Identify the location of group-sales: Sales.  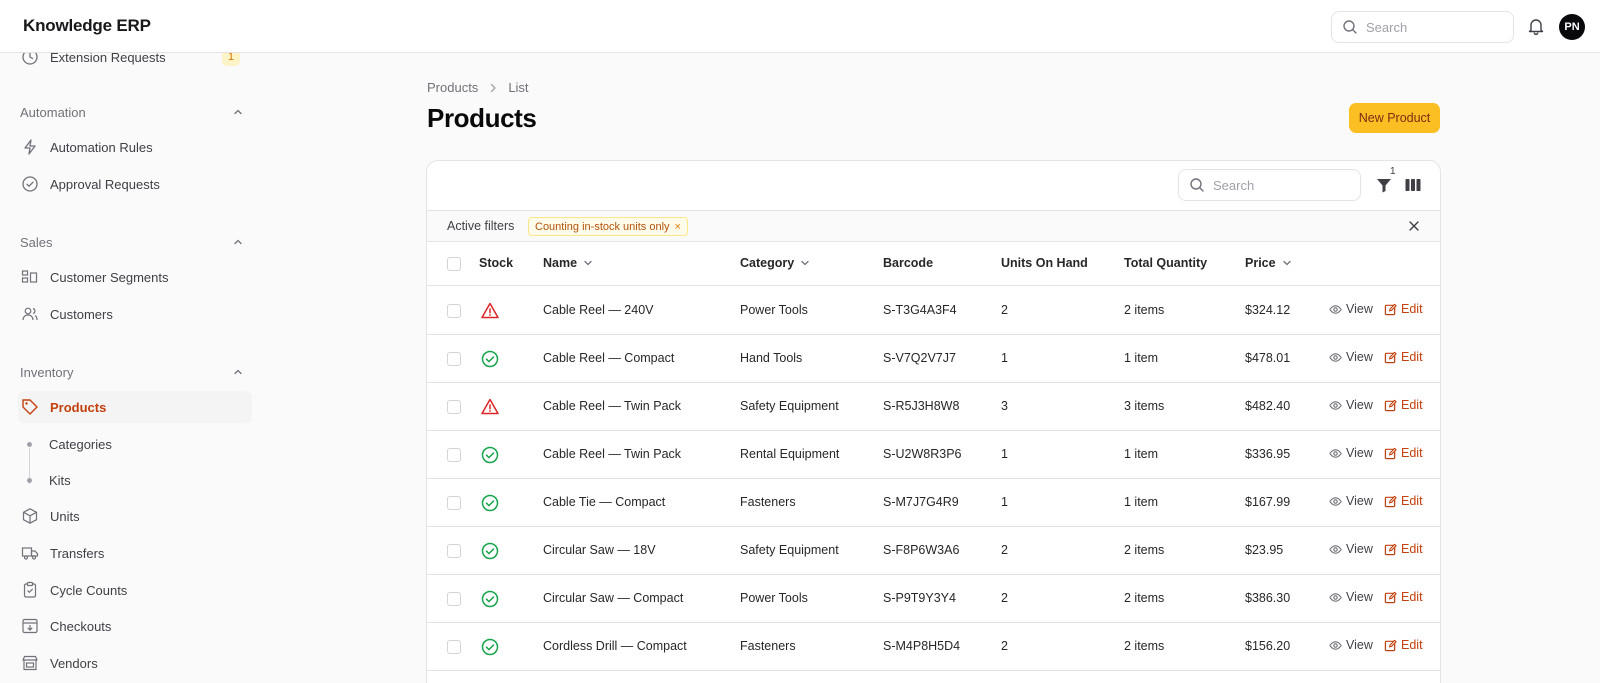
(132, 242).